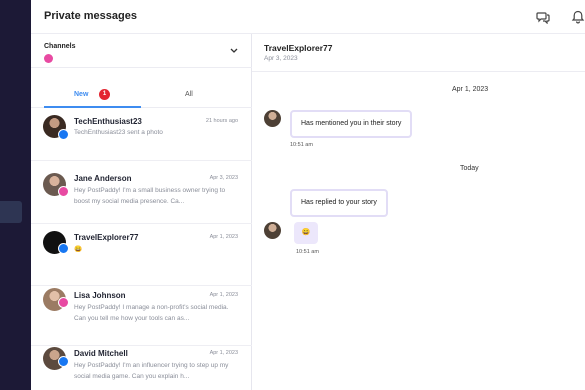  Describe the element at coordinates (308, 17) in the screenshot. I see `top-bar: Private messages` at that location.